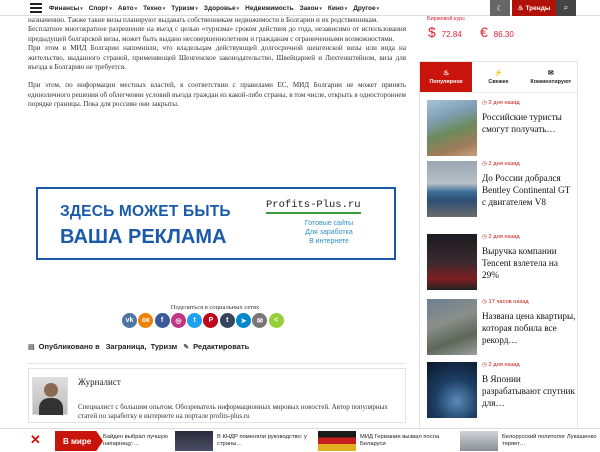 Image resolution: width=600 pixels, height=452 pixels. I want to click on search-icon: ⌕, so click(566, 7).